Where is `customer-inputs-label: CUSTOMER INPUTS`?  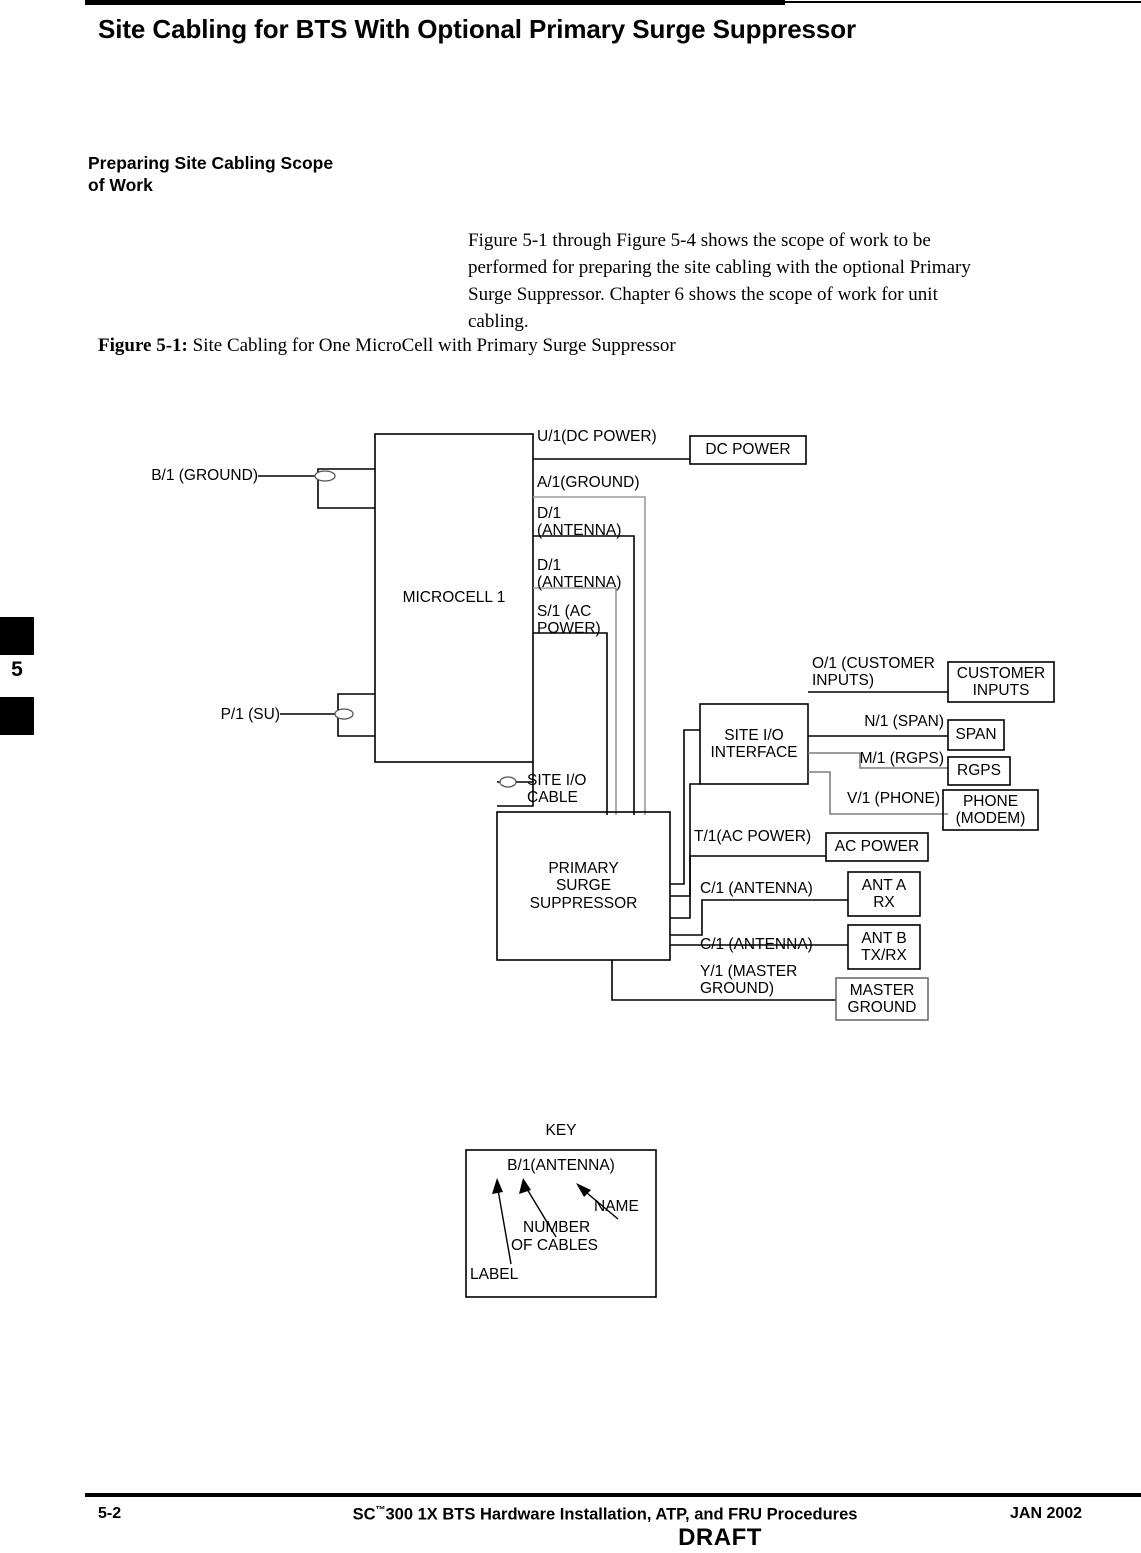 customer-inputs-label: CUSTOMER INPUTS is located at coordinates (1001, 682).